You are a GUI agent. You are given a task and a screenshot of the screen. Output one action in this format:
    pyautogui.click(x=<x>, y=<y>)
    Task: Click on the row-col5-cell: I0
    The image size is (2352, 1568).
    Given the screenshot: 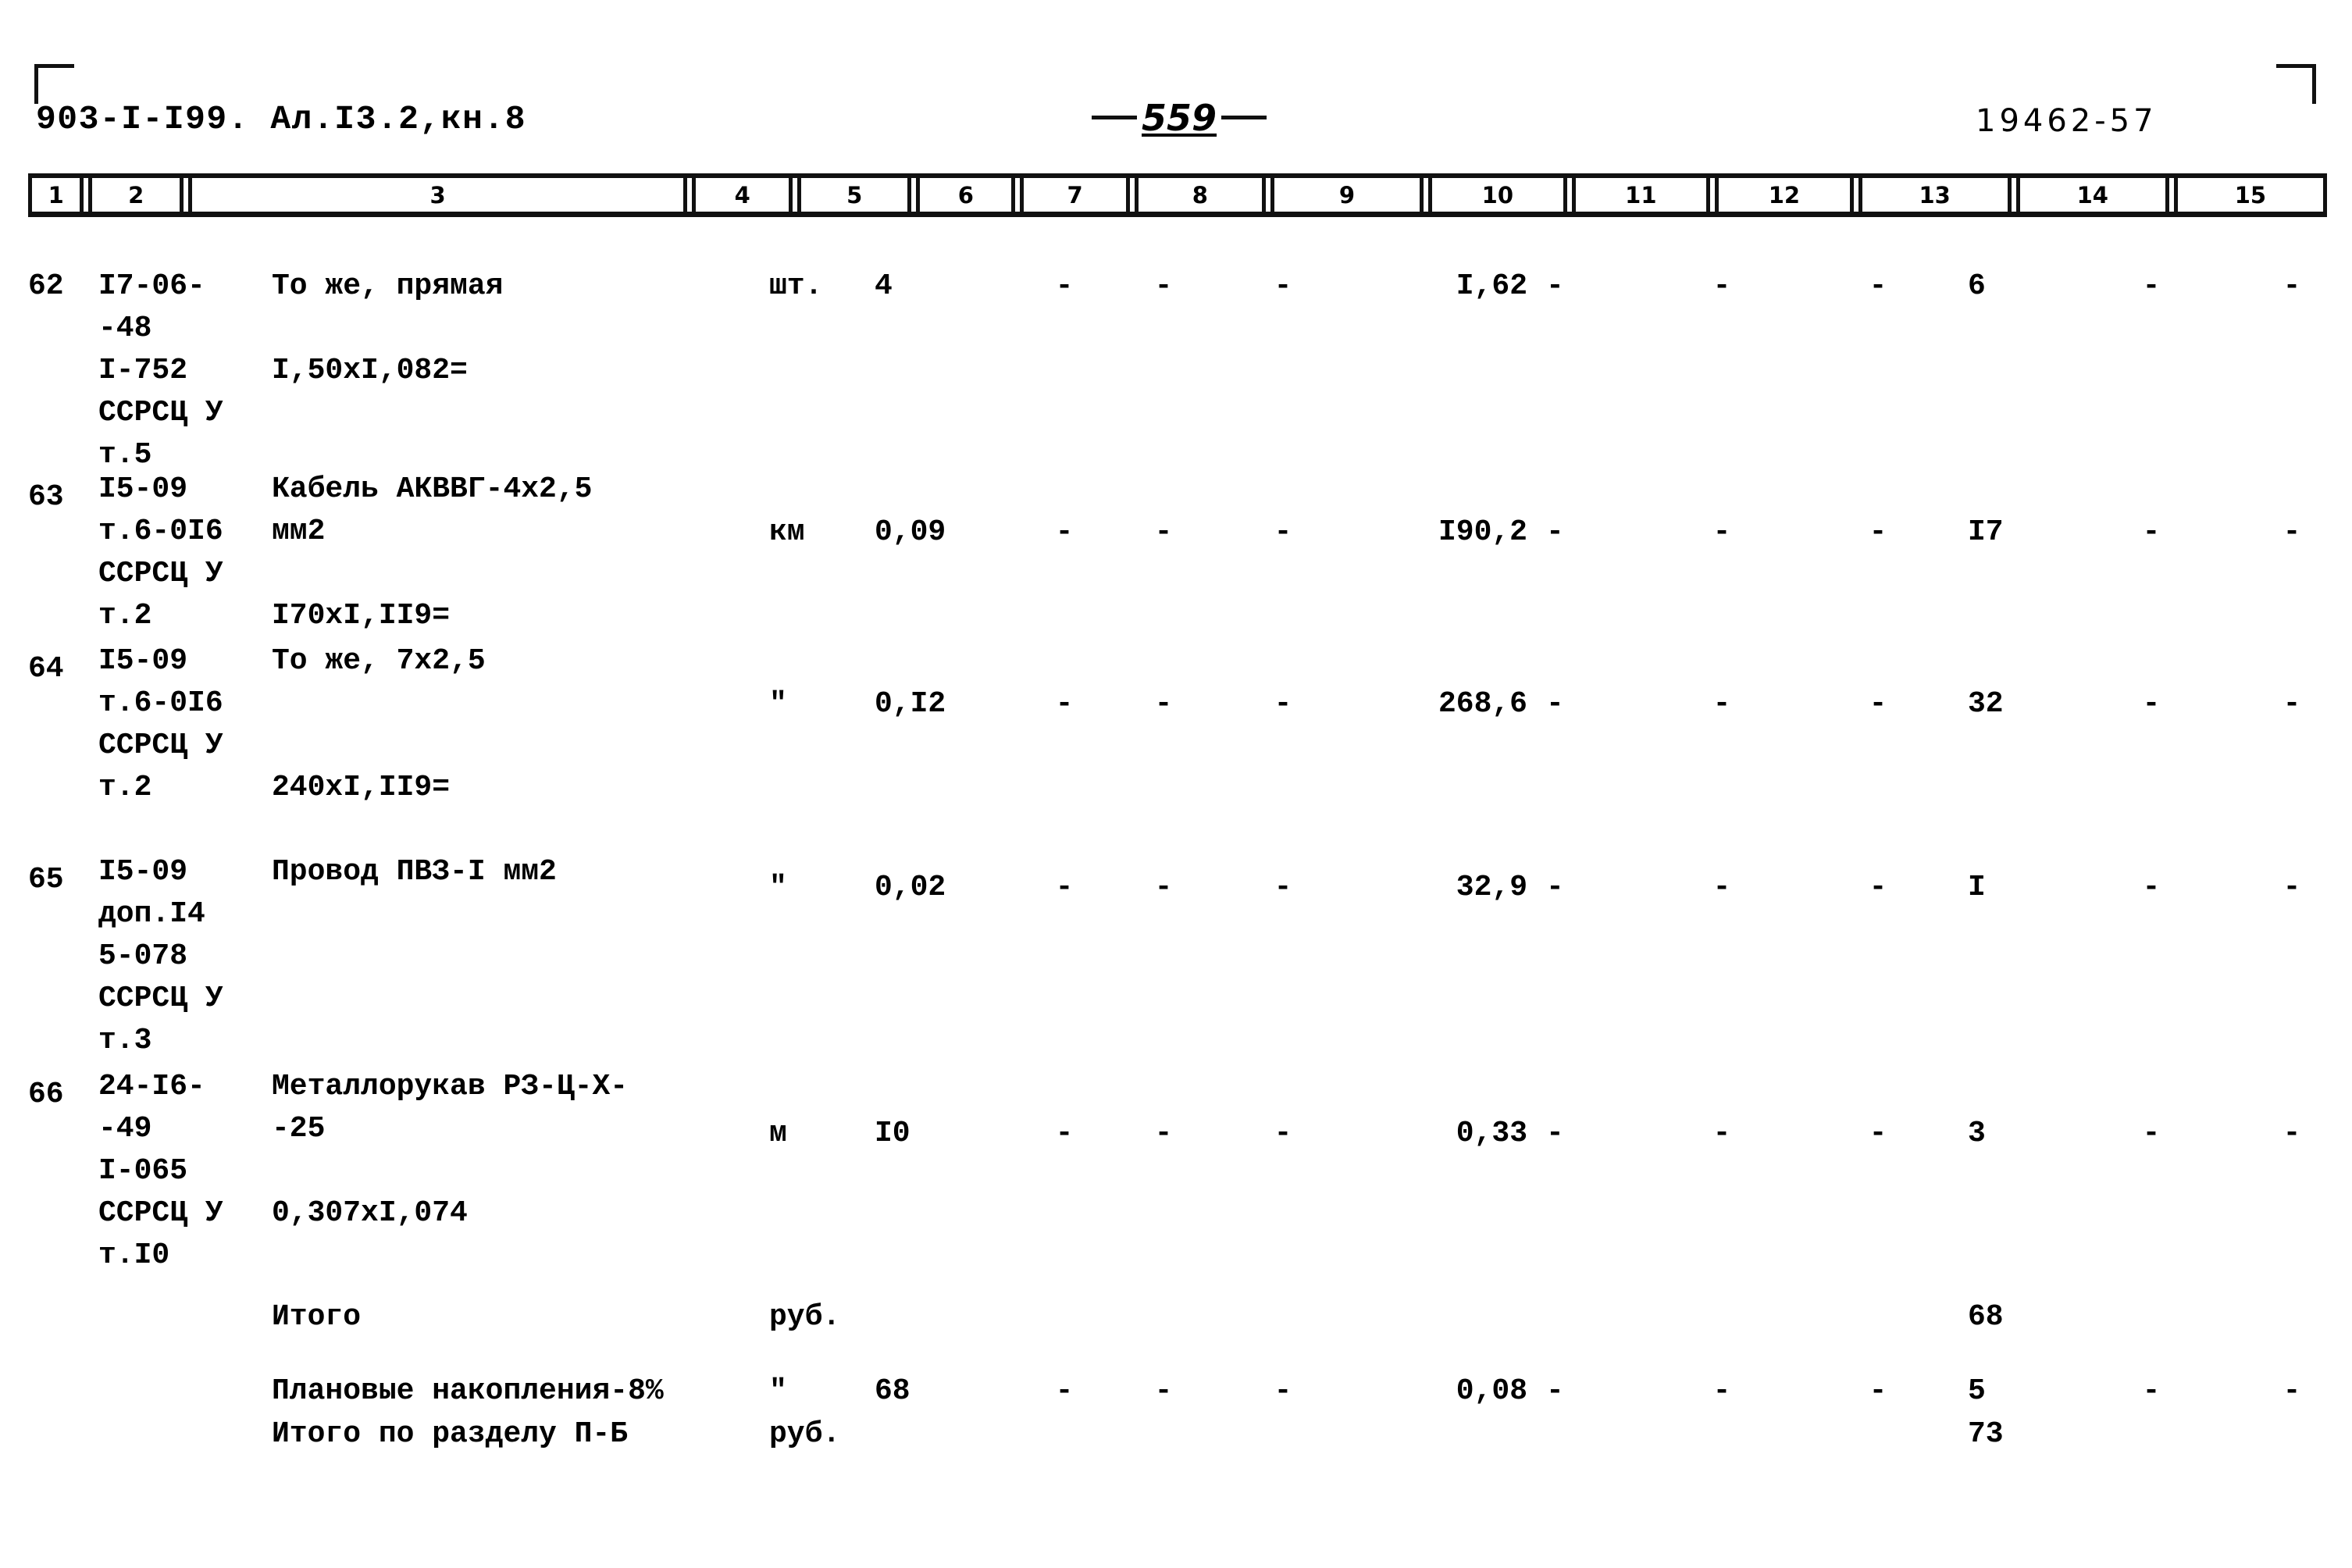 What is the action you would take?
    pyautogui.click(x=893, y=1133)
    